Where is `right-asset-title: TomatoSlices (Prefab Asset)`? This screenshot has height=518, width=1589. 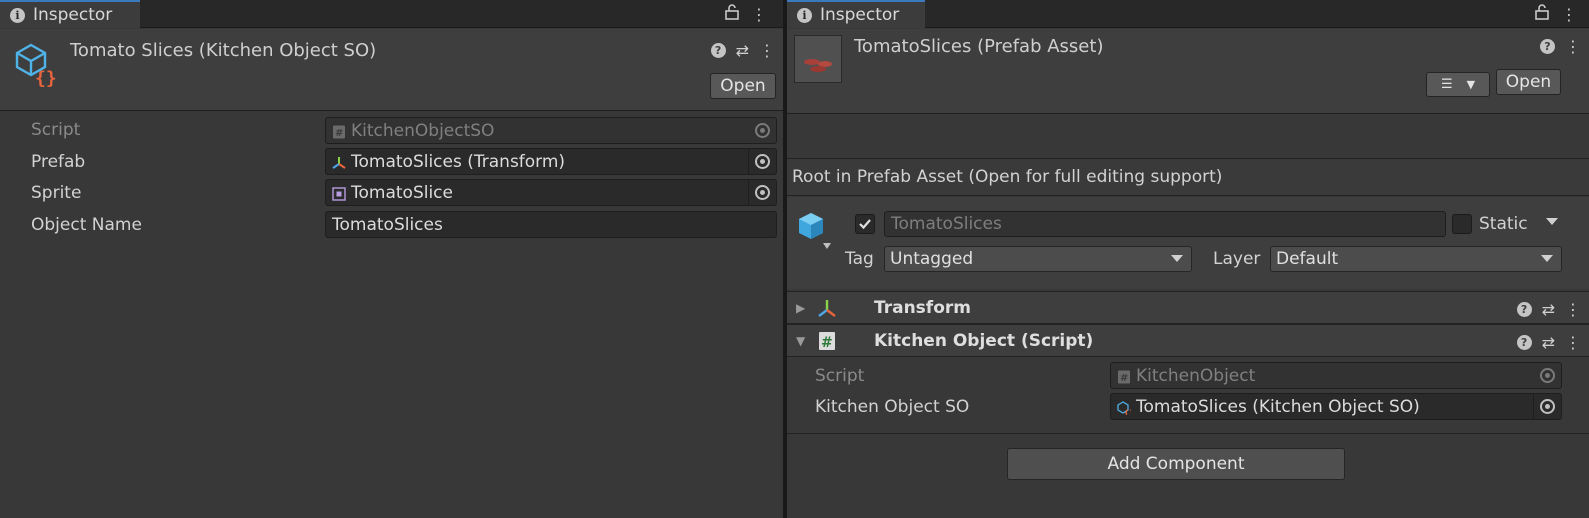
right-asset-title: TomatoSlices (Prefab Asset) is located at coordinates (979, 46).